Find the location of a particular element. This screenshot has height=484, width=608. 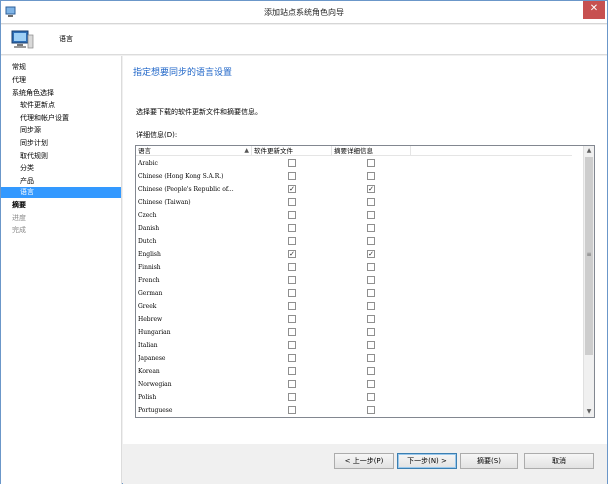

nav-item-general: 常规 is located at coordinates (19, 67).